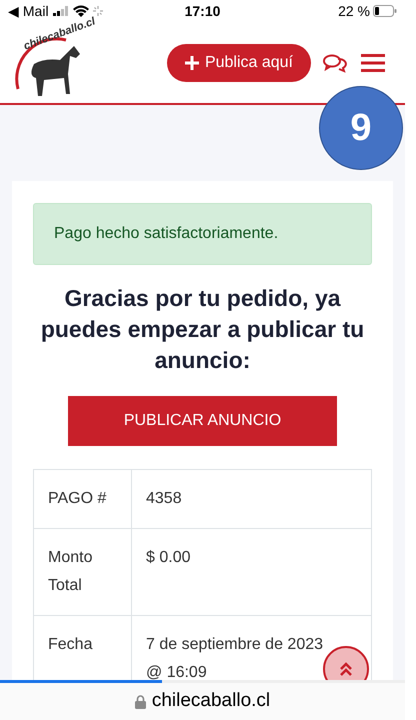 This screenshot has width=416, height=720. I want to click on plus-icon, so click(191, 63).